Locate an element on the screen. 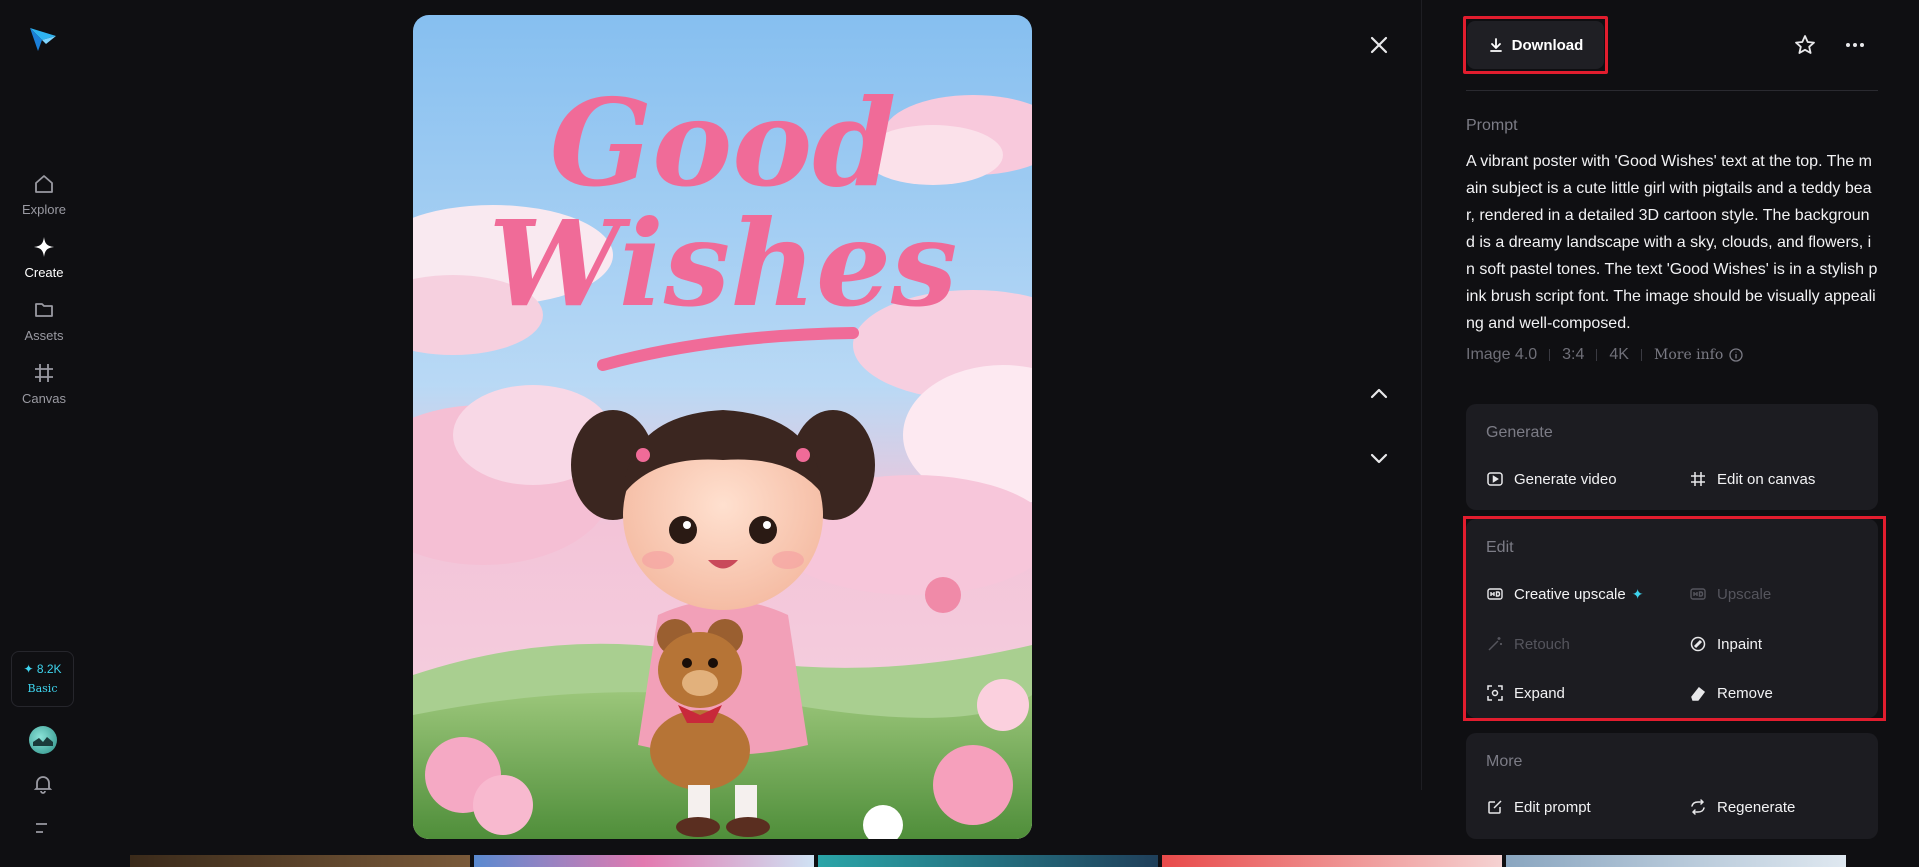 Image resolution: width=1919 pixels, height=867 pixels. star-icon is located at coordinates (1805, 45).